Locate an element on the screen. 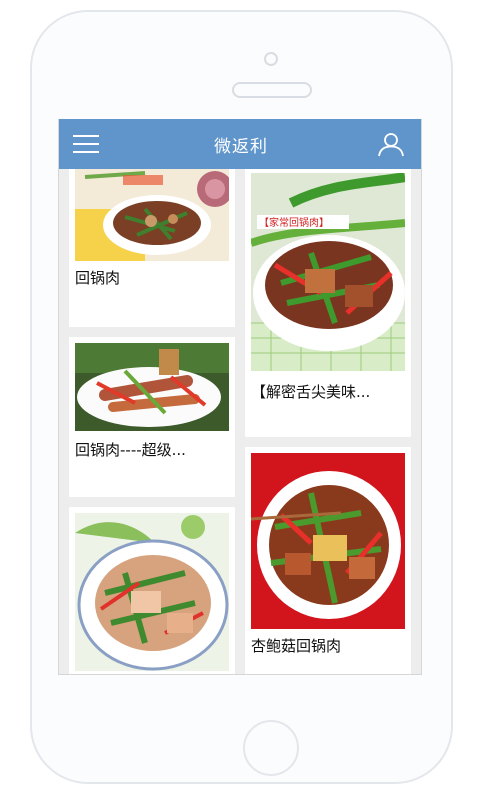 This screenshot has height=800, width=480. recipe-title-1: 回锅肉 is located at coordinates (98, 278).